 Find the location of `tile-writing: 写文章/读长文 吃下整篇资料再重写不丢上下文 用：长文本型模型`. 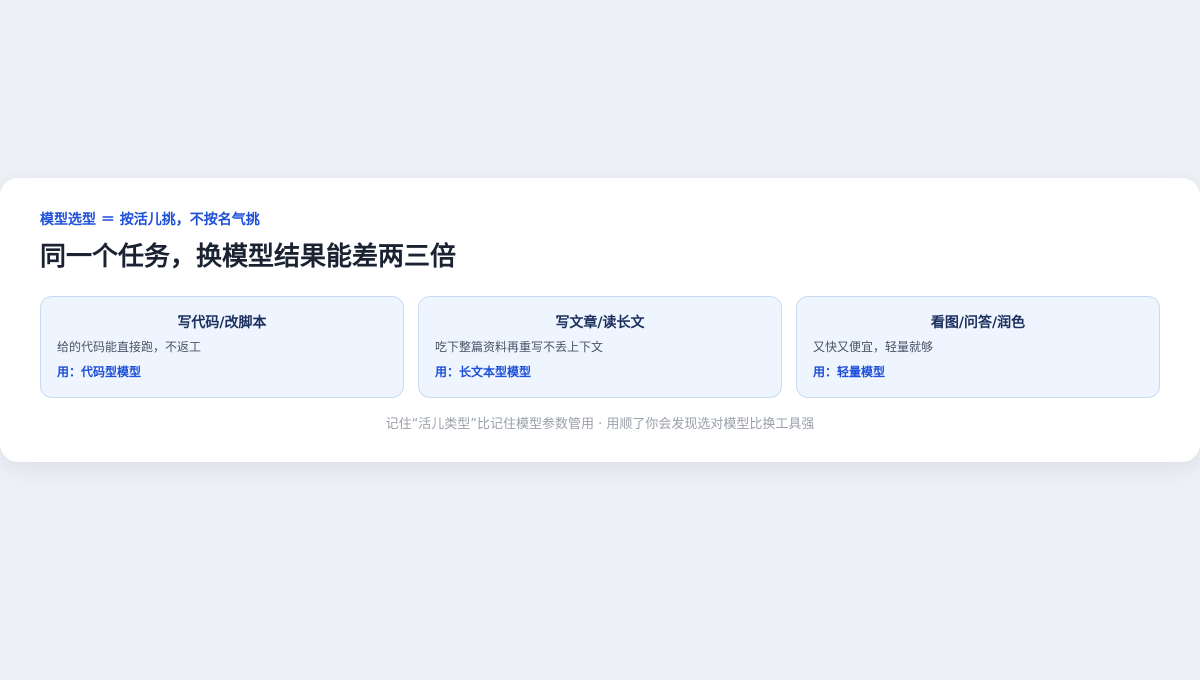

tile-writing: 写文章/读长文 吃下整篇资料再重写不丢上下文 用：长文本型模型 is located at coordinates (600, 347).